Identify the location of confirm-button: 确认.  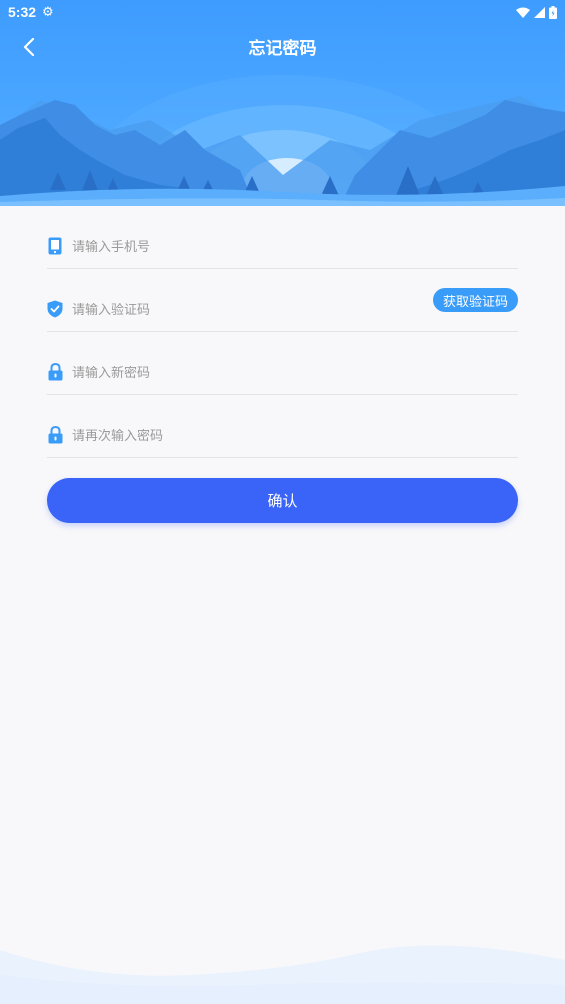
(282, 500).